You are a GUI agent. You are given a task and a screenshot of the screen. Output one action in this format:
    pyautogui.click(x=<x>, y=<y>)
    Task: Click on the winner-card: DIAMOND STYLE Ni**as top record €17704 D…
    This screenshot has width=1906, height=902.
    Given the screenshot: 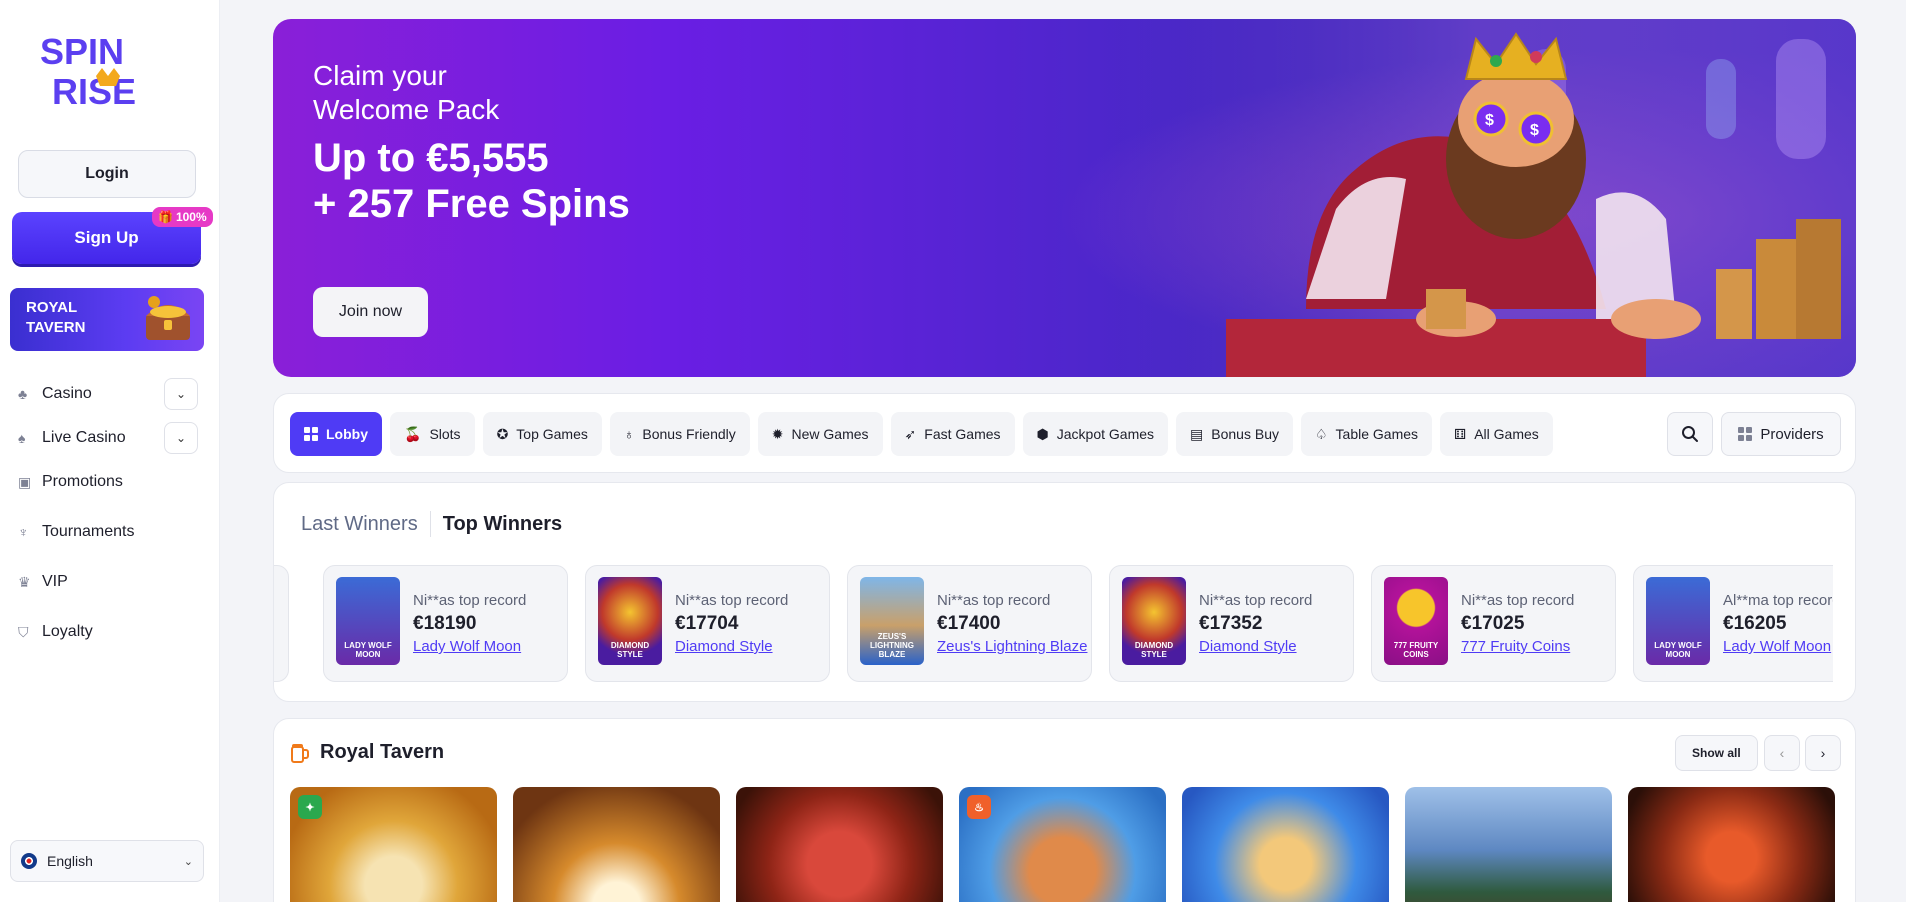 What is the action you would take?
    pyautogui.click(x=707, y=623)
    